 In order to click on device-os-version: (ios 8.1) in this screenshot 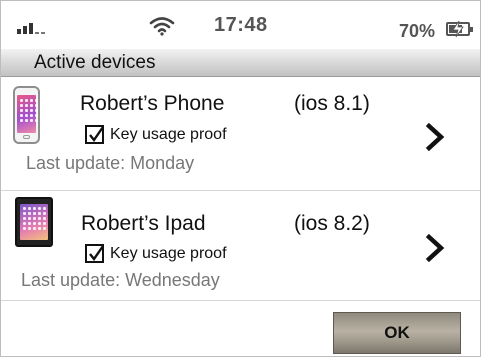, I will do `click(332, 103)`.